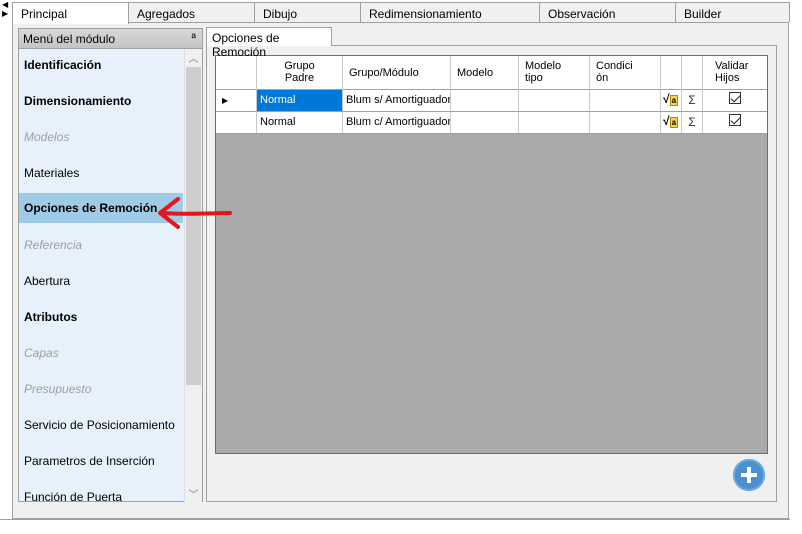 The width and height of the screenshot is (802, 534). What do you see at coordinates (732, 66) in the screenshot?
I see `header-line: Validar` at bounding box center [732, 66].